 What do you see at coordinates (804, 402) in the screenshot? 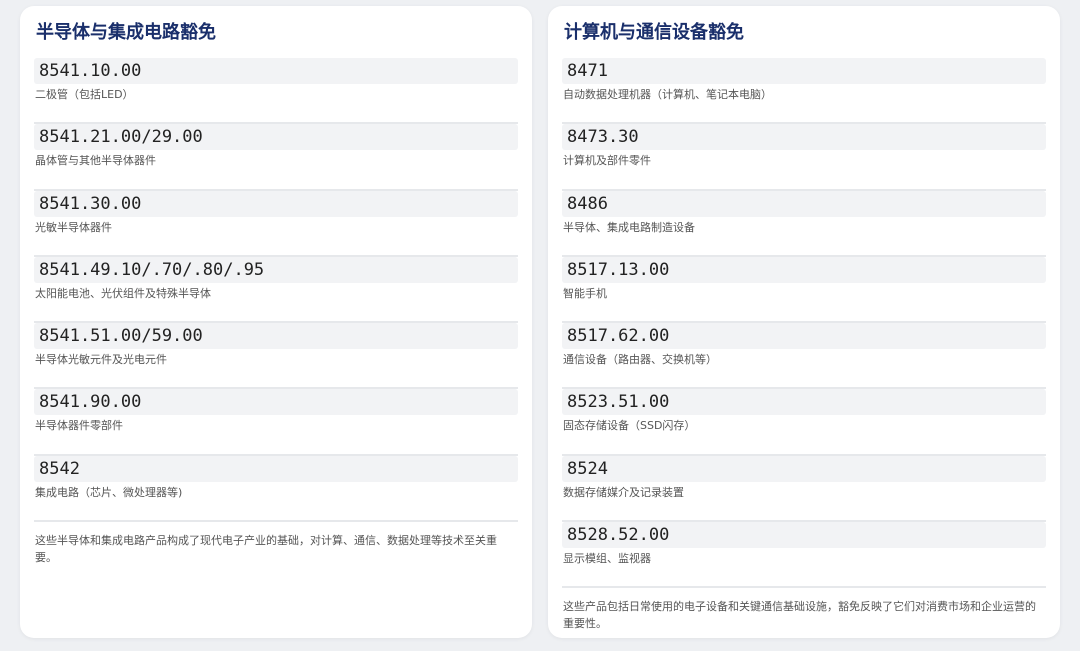
I see `tariff-code: 8523.51.00` at bounding box center [804, 402].